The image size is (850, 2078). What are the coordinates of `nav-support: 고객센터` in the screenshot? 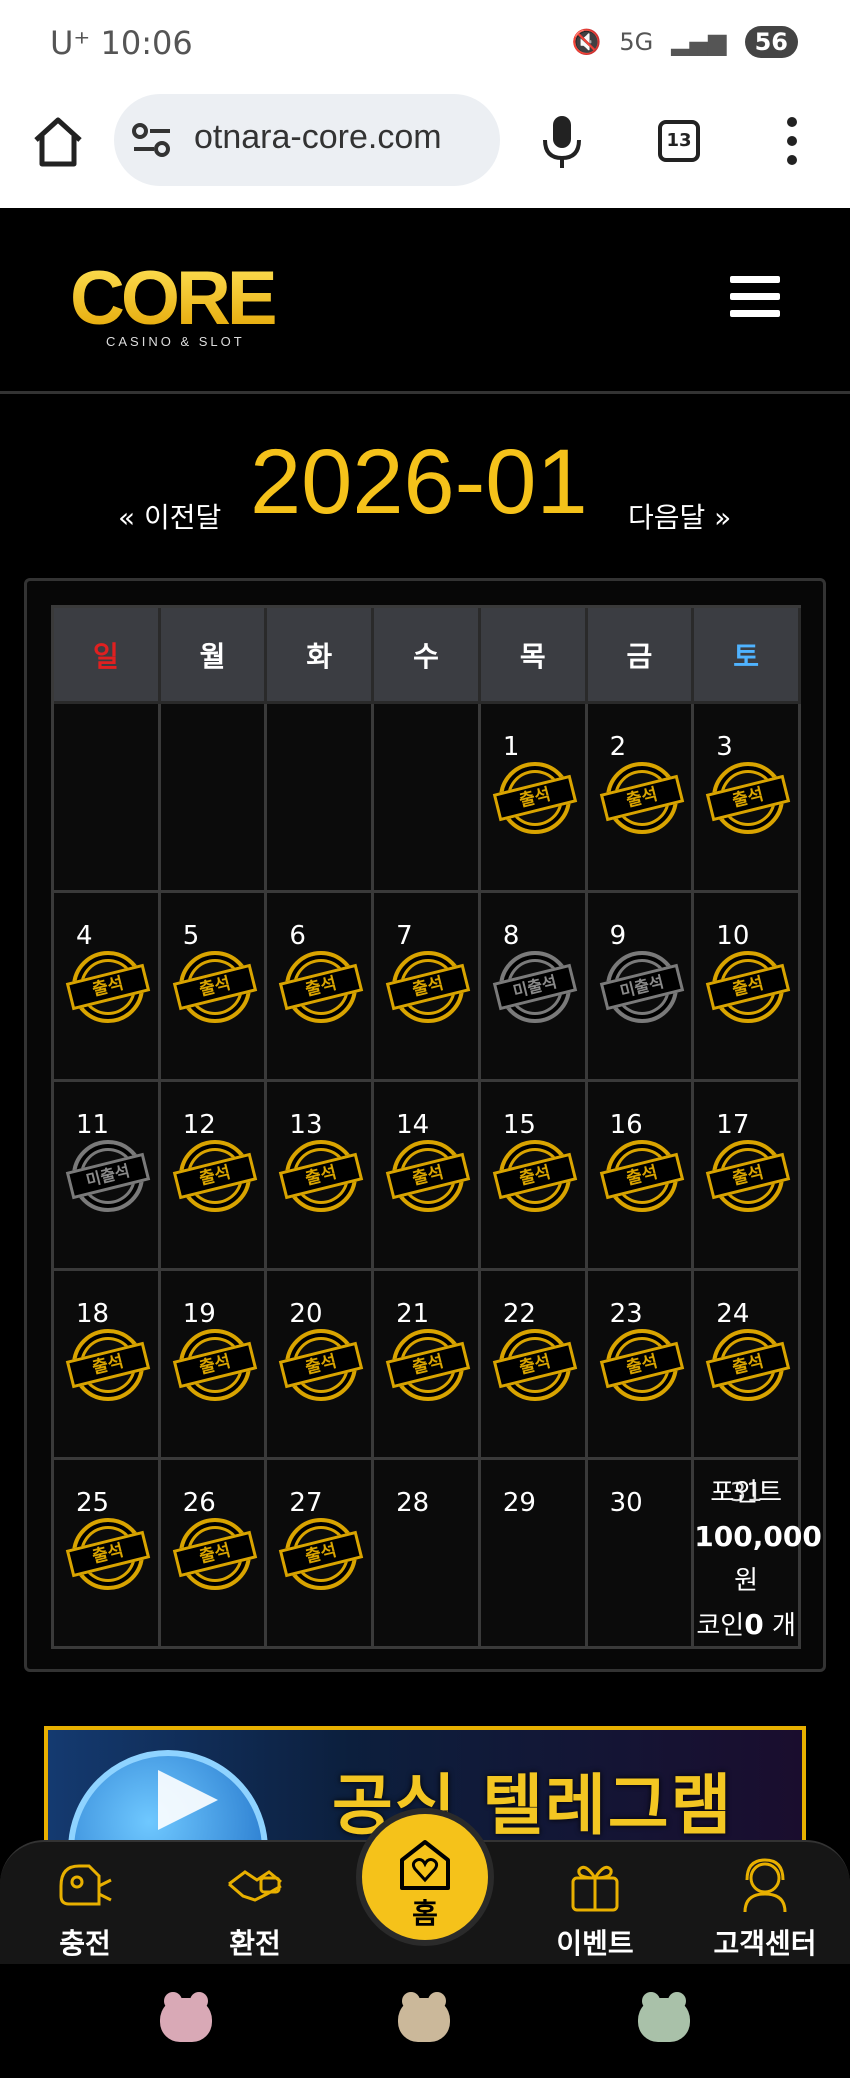 It's located at (765, 1909).